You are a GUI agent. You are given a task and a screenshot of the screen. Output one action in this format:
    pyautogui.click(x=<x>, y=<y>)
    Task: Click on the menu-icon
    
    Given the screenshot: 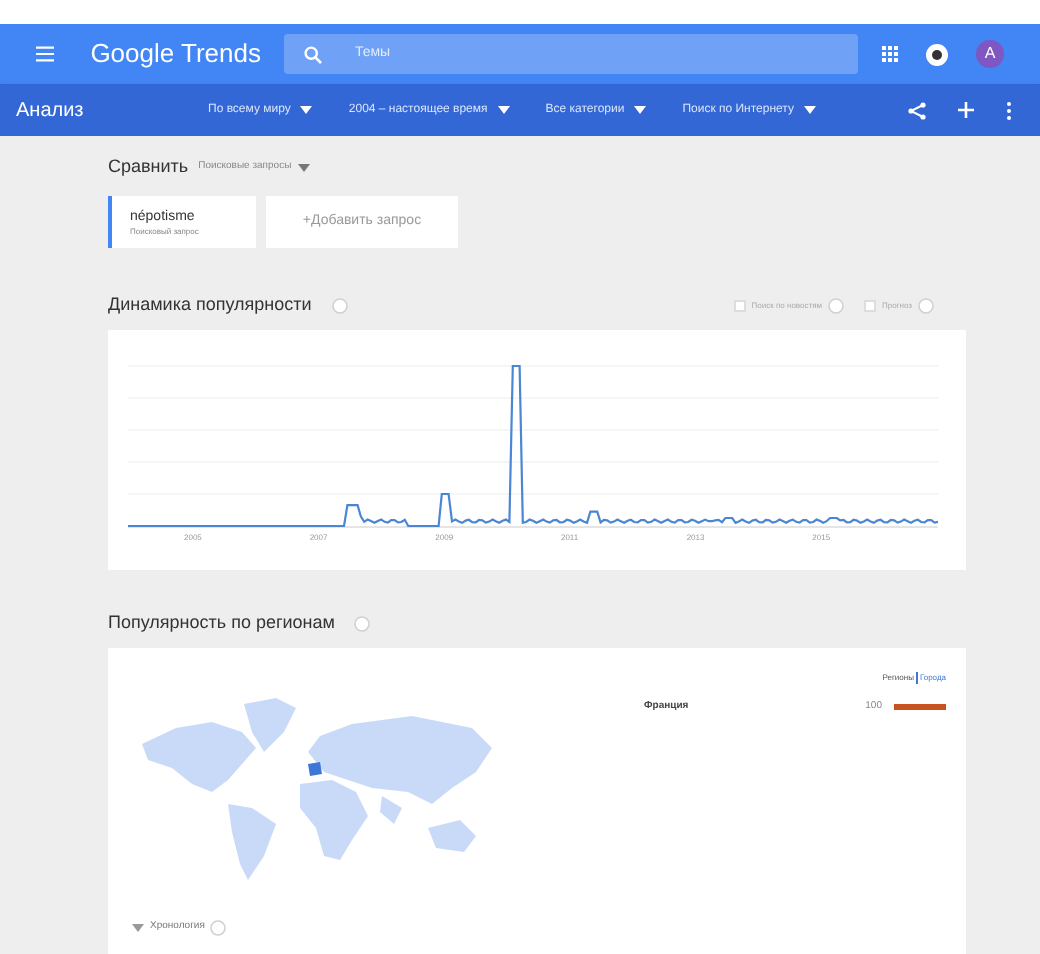 What is the action you would take?
    pyautogui.click(x=45, y=54)
    